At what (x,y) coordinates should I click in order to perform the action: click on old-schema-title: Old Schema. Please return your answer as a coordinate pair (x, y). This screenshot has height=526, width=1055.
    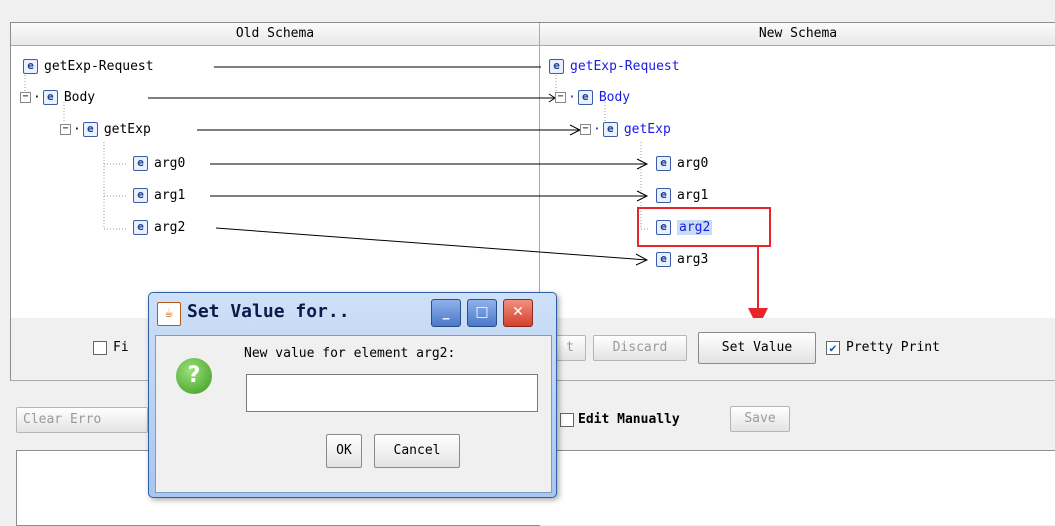
    Looking at the image, I should click on (275, 33).